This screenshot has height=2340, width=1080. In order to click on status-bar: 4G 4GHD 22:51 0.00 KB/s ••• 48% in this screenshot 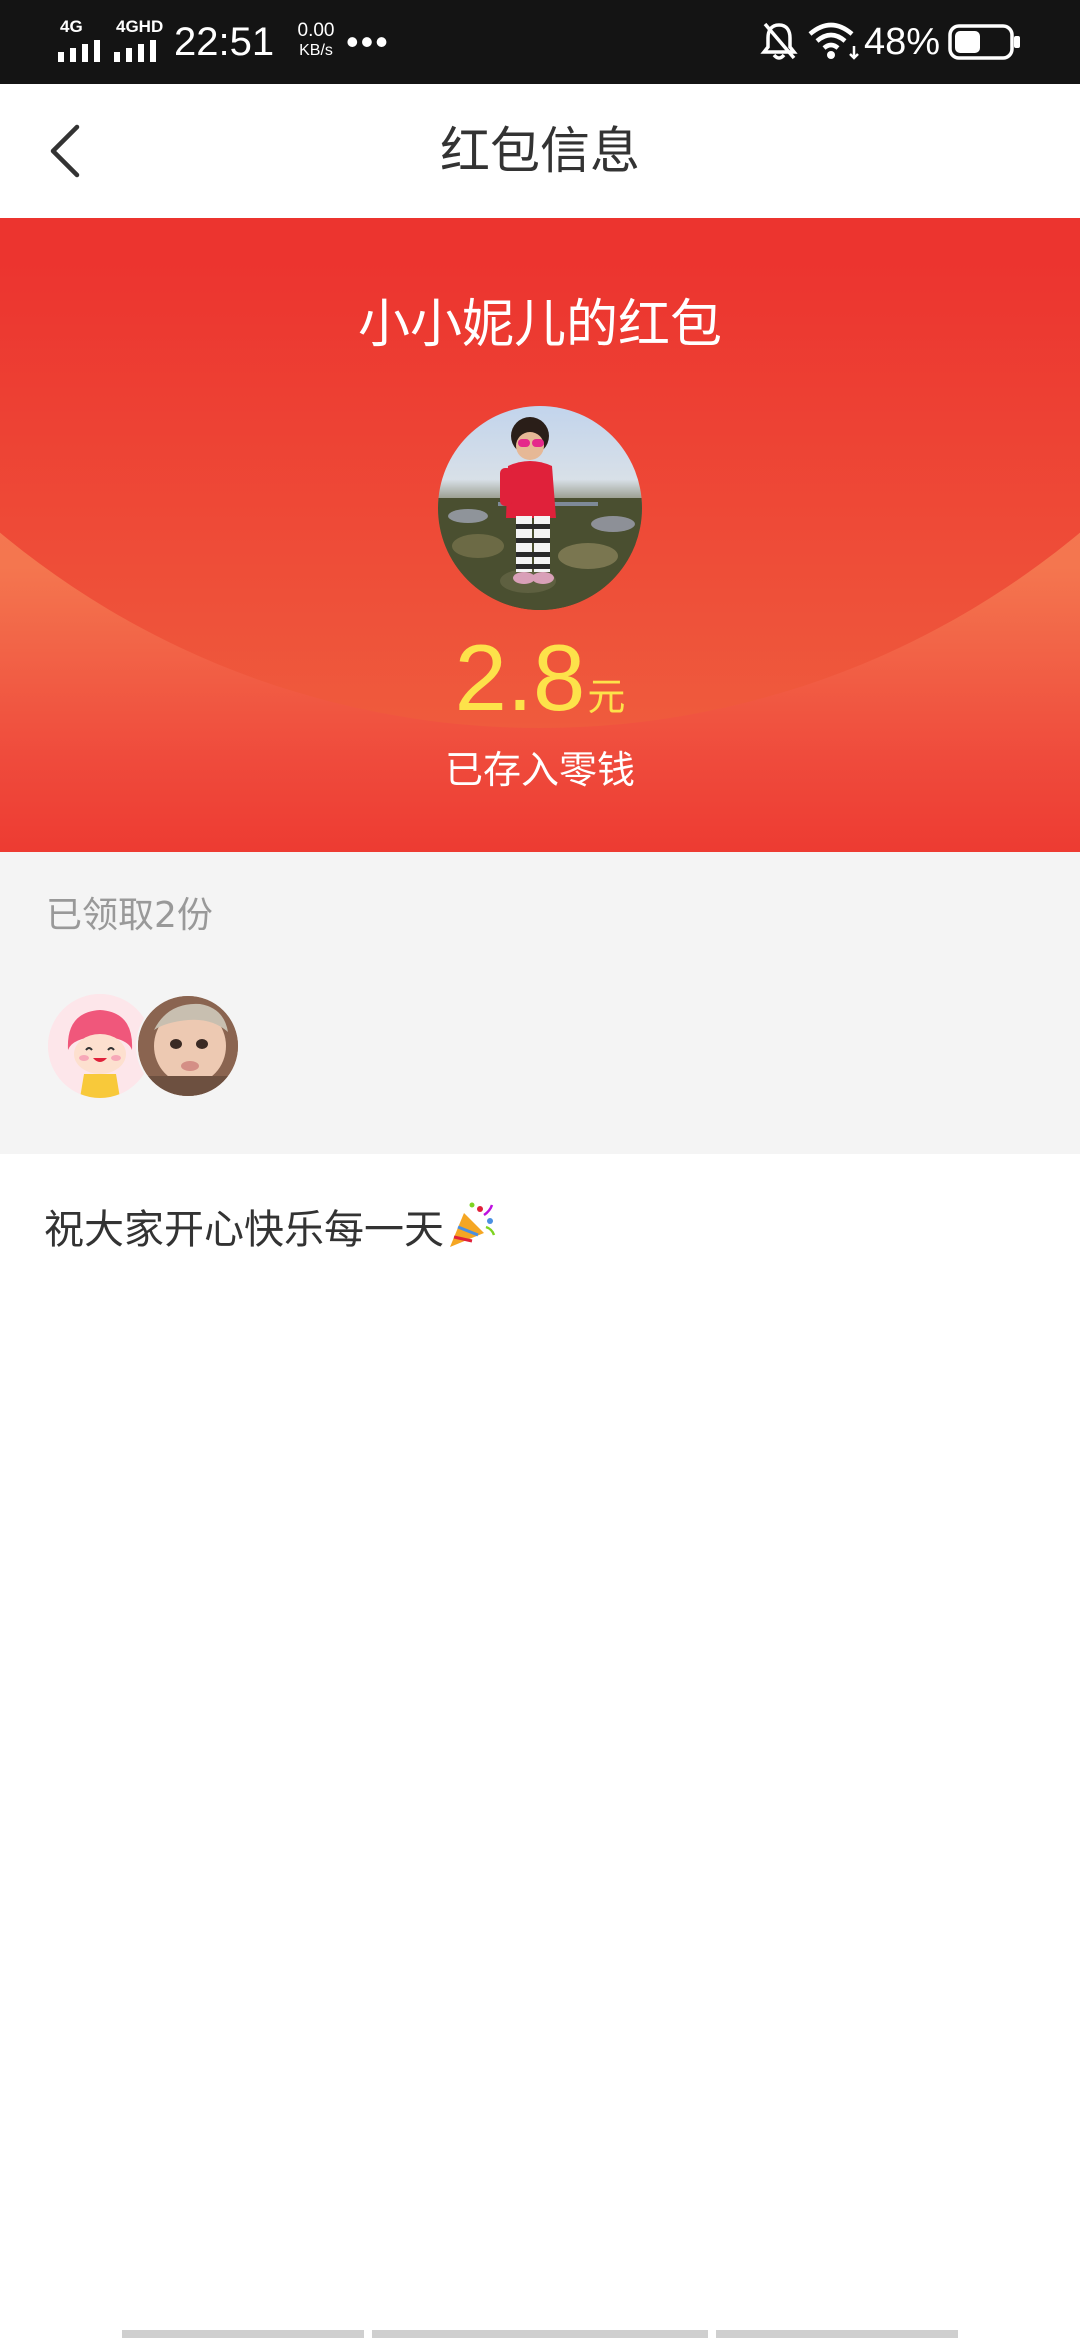, I will do `click(540, 42)`.